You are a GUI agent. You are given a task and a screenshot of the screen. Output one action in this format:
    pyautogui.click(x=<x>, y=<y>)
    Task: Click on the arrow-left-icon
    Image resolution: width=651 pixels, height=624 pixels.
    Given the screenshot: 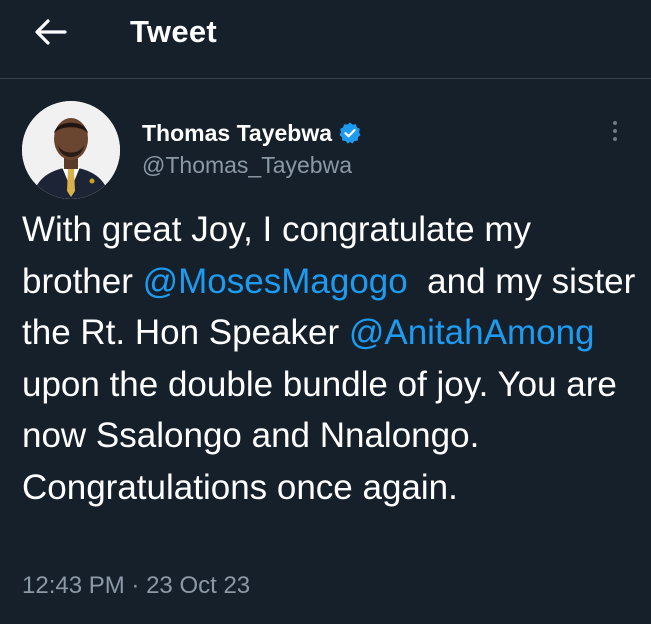 What is the action you would take?
    pyautogui.click(x=51, y=32)
    